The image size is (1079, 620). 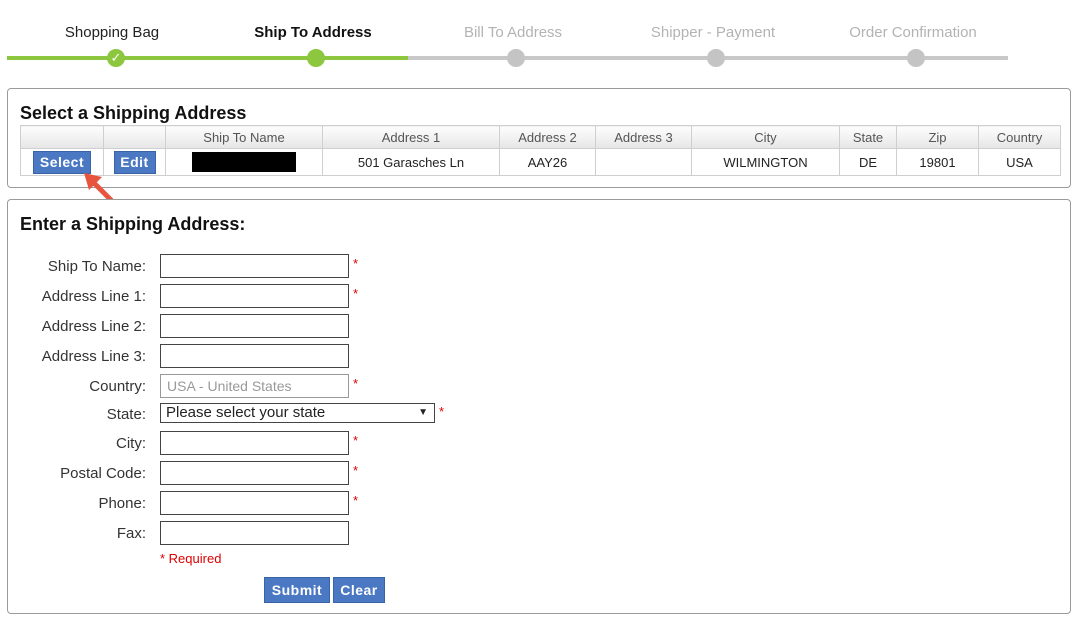 What do you see at coordinates (547, 162) in the screenshot?
I see `cell-address2: AAY26` at bounding box center [547, 162].